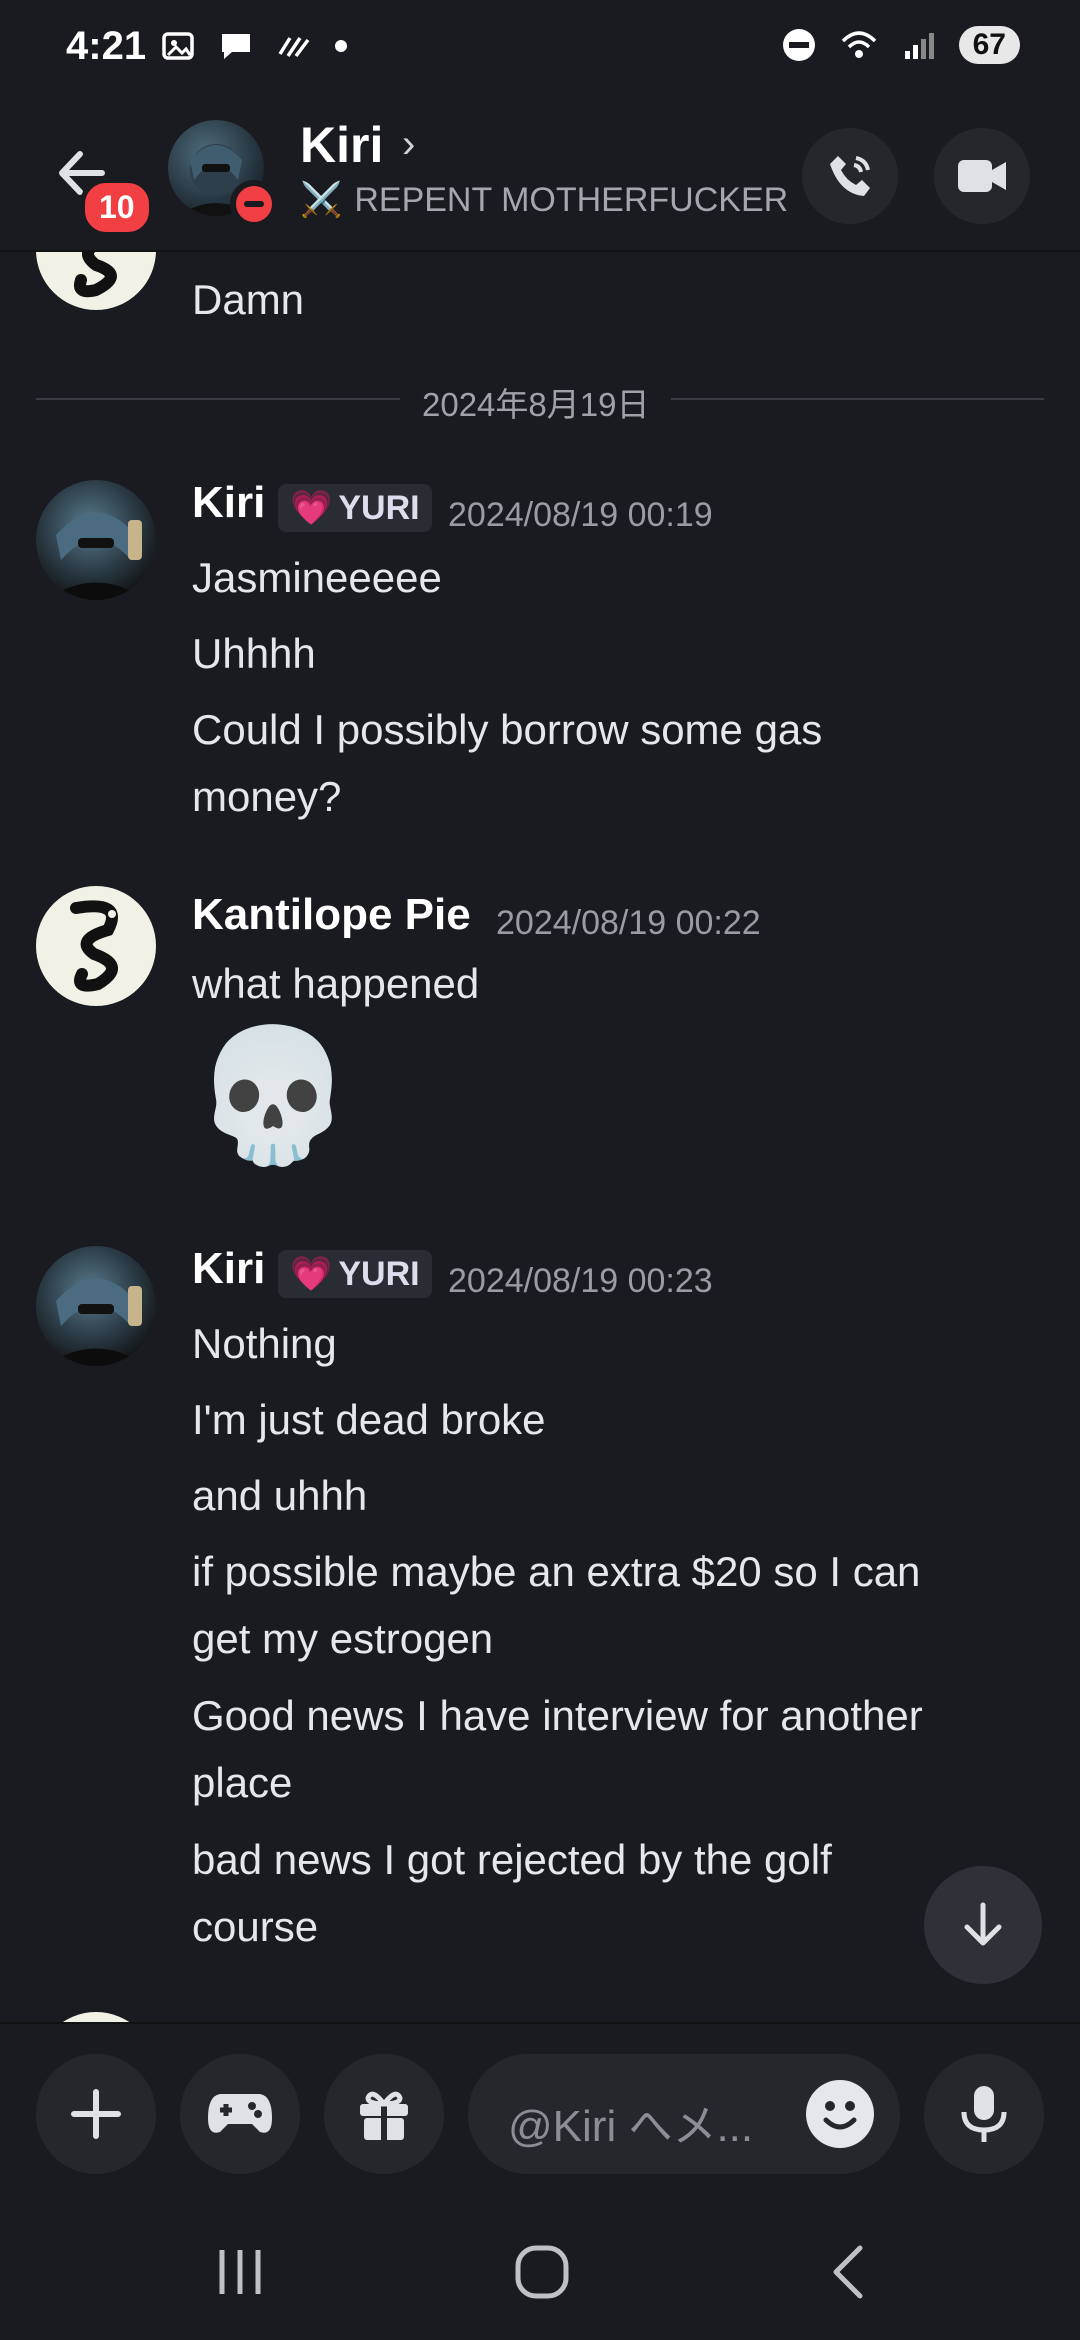 This screenshot has width=1080, height=2340. I want to click on arrow-down-icon, so click(983, 1924).